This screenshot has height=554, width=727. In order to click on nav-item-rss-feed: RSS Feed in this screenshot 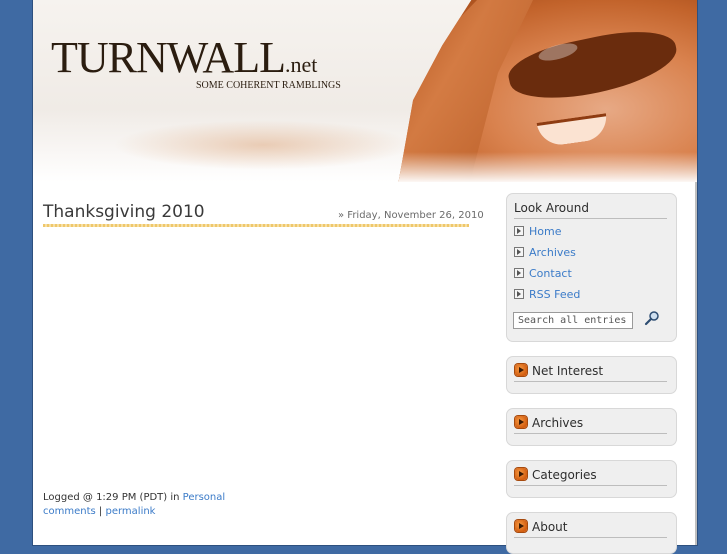, I will do `click(547, 294)`.